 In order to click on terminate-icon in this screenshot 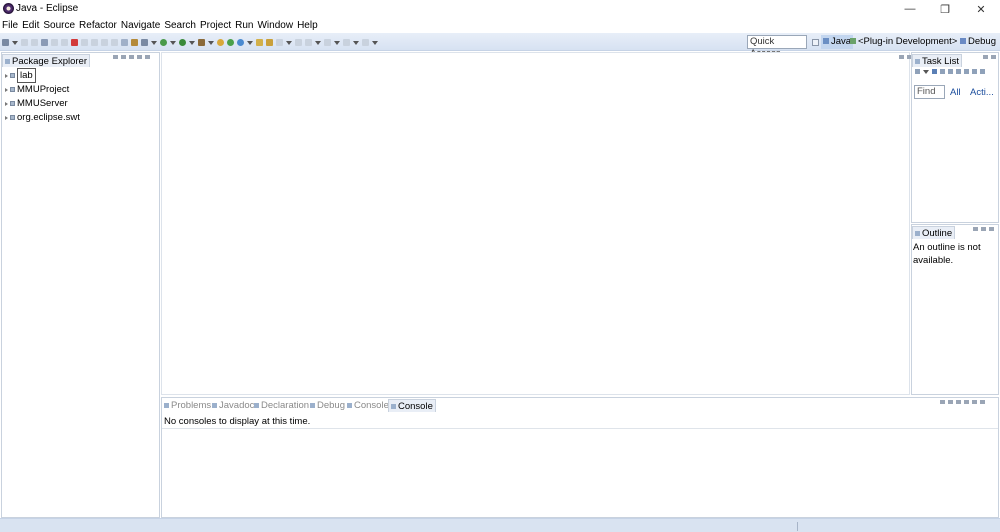, I will do `click(54, 42)`.